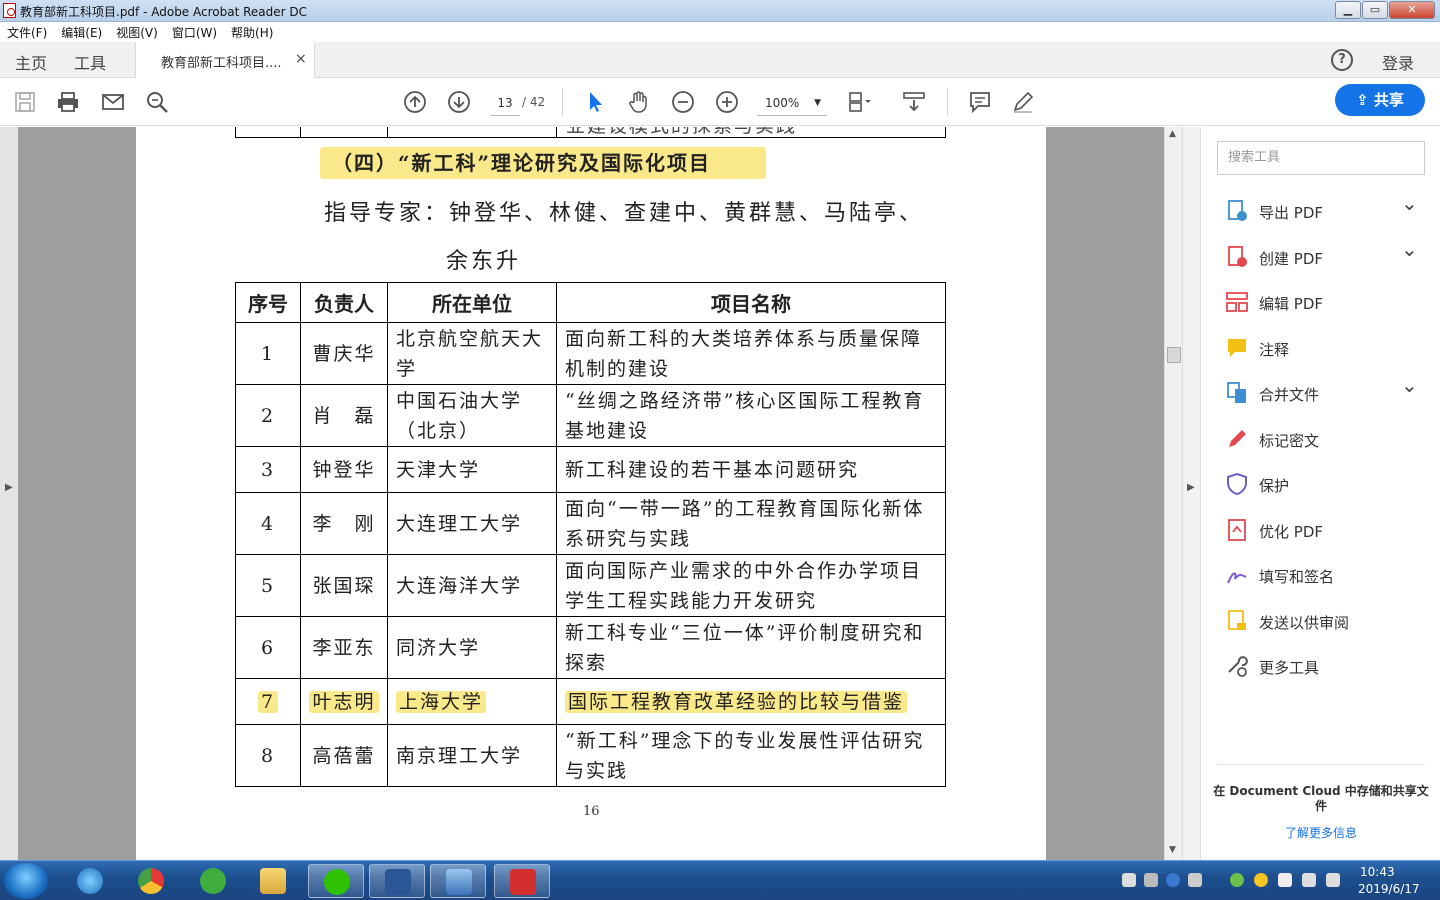 This screenshot has width=1440, height=900. Describe the element at coordinates (81, 31) in the screenshot. I see `menu-edit: 编辑(E)` at that location.